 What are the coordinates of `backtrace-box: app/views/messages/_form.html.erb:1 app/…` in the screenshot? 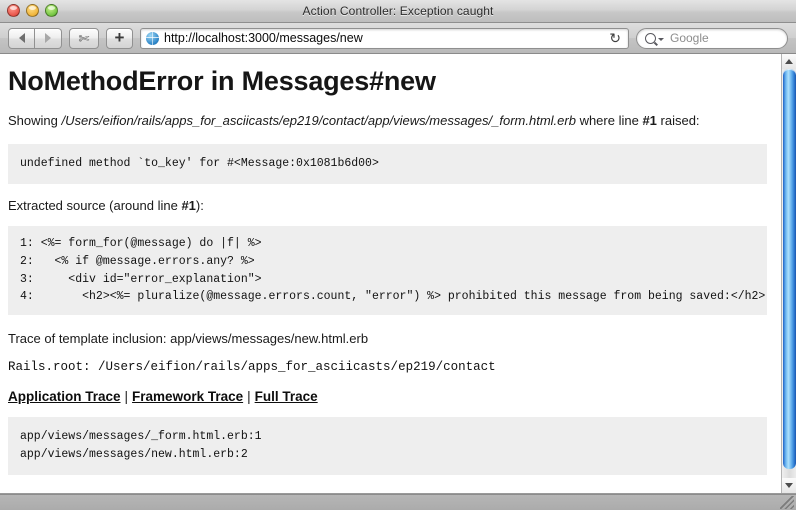 It's located at (387, 446).